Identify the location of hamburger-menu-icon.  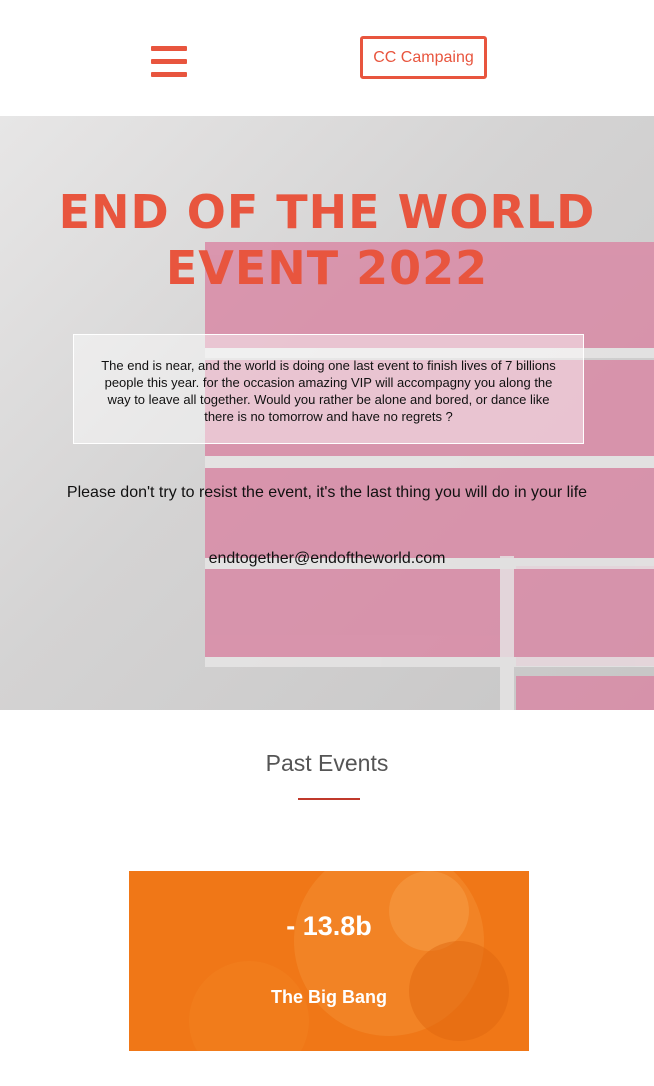
(169, 62).